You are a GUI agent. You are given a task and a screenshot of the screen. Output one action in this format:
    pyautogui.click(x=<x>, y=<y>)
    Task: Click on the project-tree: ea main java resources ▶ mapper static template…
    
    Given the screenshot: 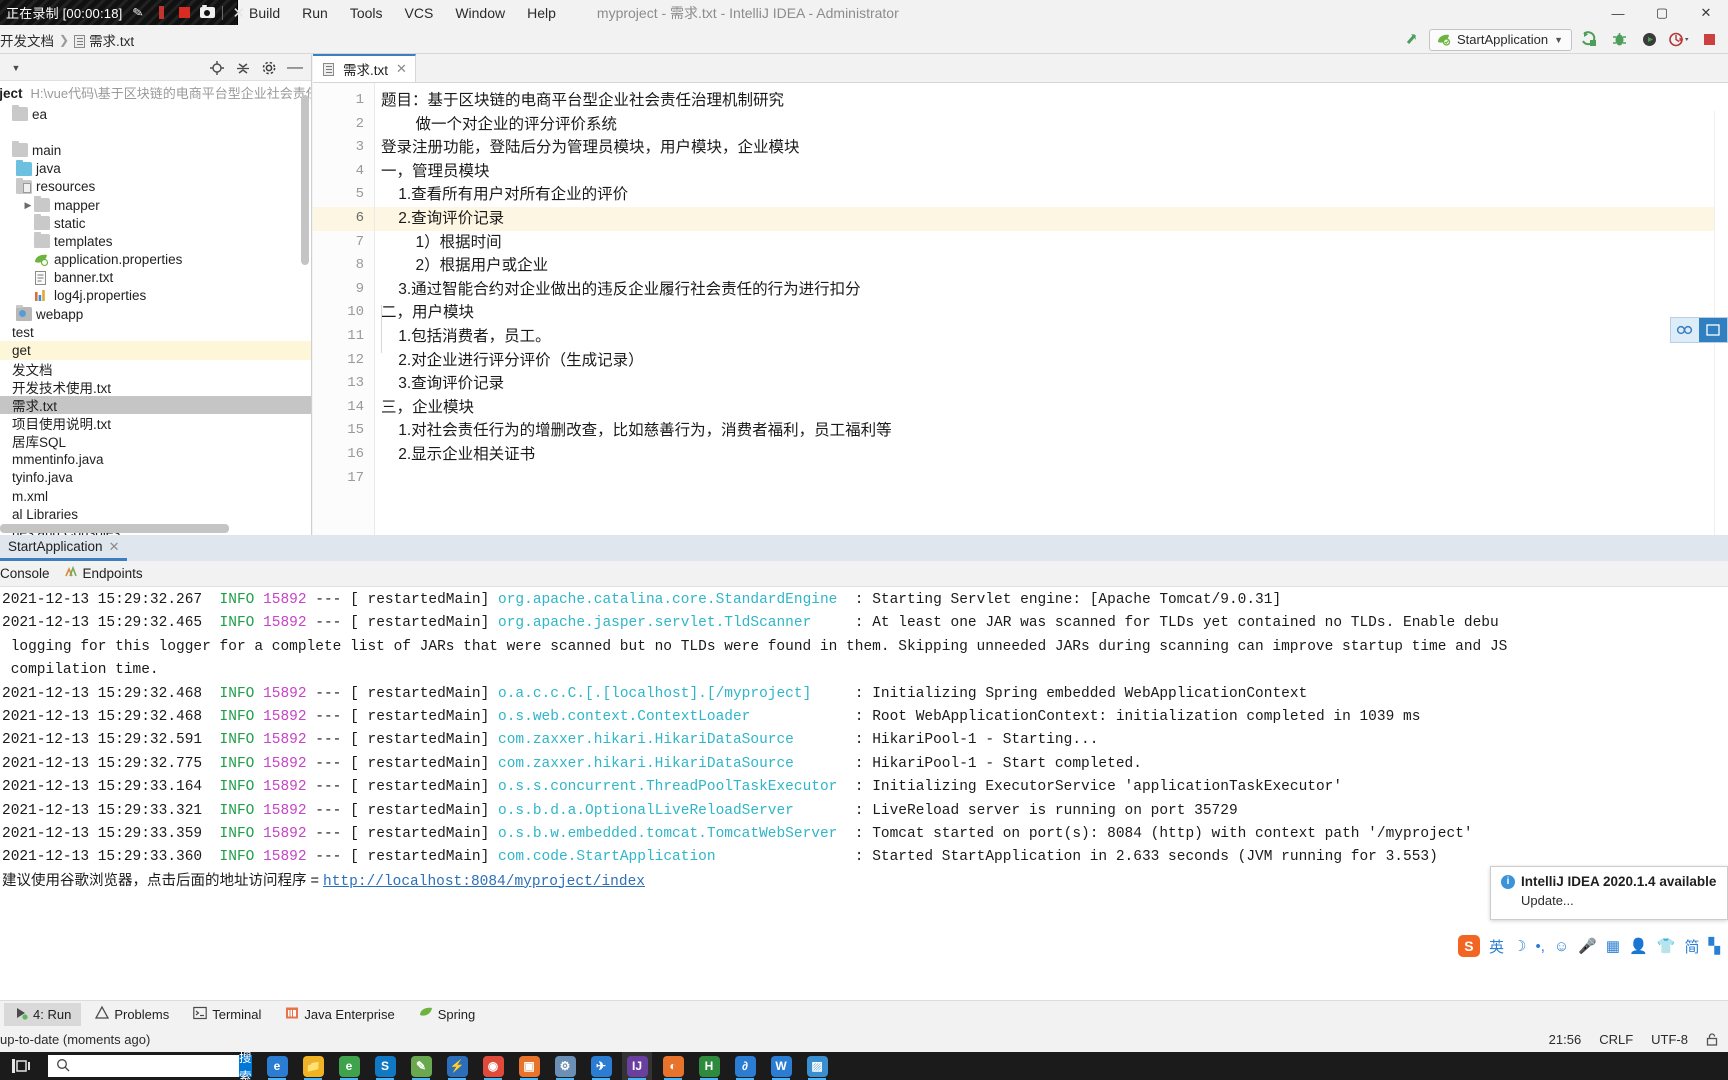 What is the action you would take?
    pyautogui.click(x=155, y=320)
    